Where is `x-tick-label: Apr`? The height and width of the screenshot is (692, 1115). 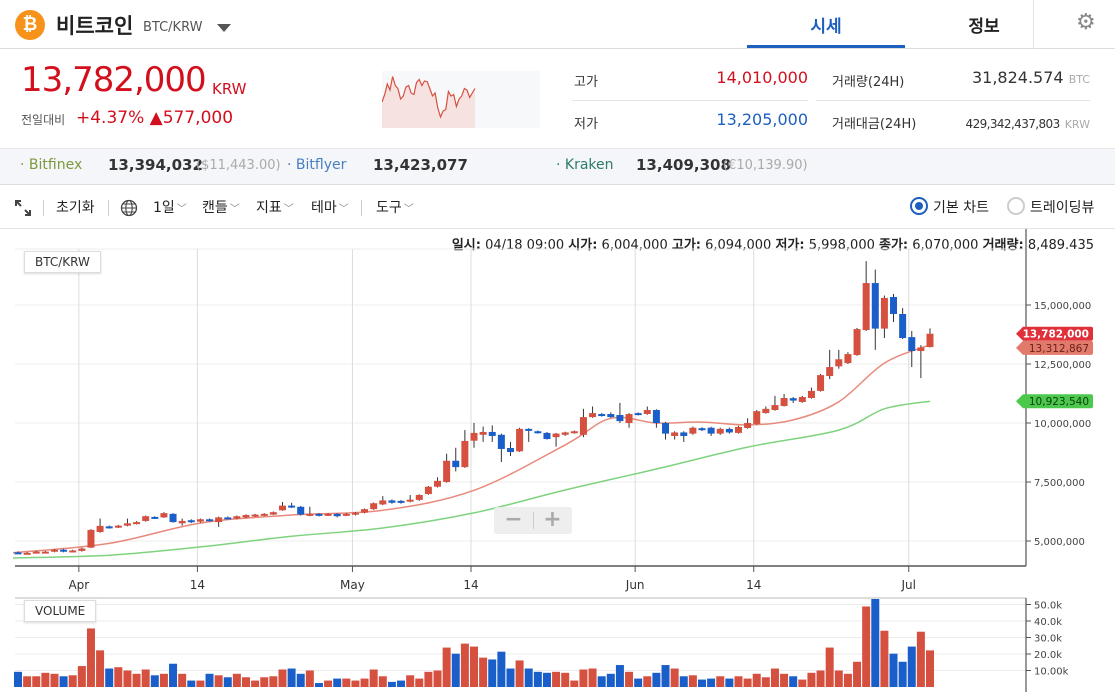
x-tick-label: Apr is located at coordinates (78, 585).